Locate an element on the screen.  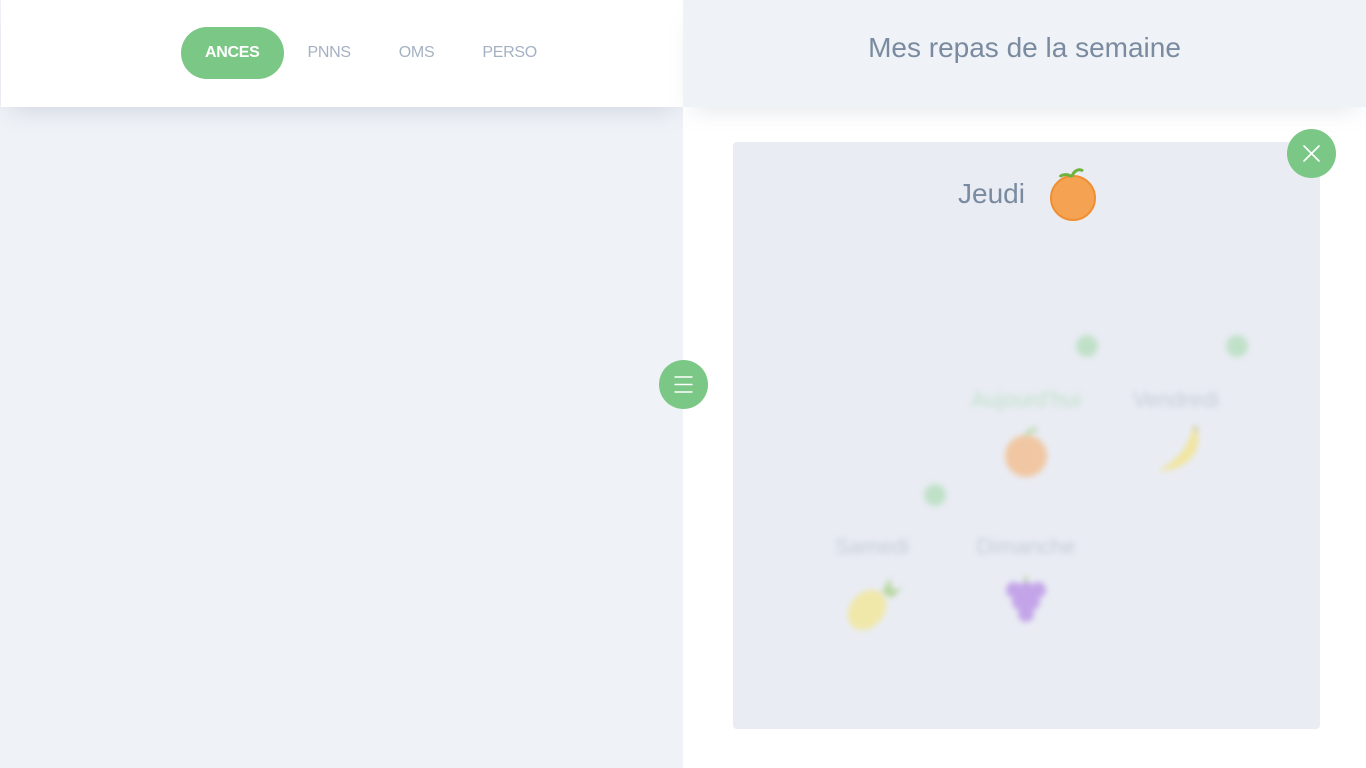
week-meals-header: Mes repas de la semaine is located at coordinates (1024, 53).